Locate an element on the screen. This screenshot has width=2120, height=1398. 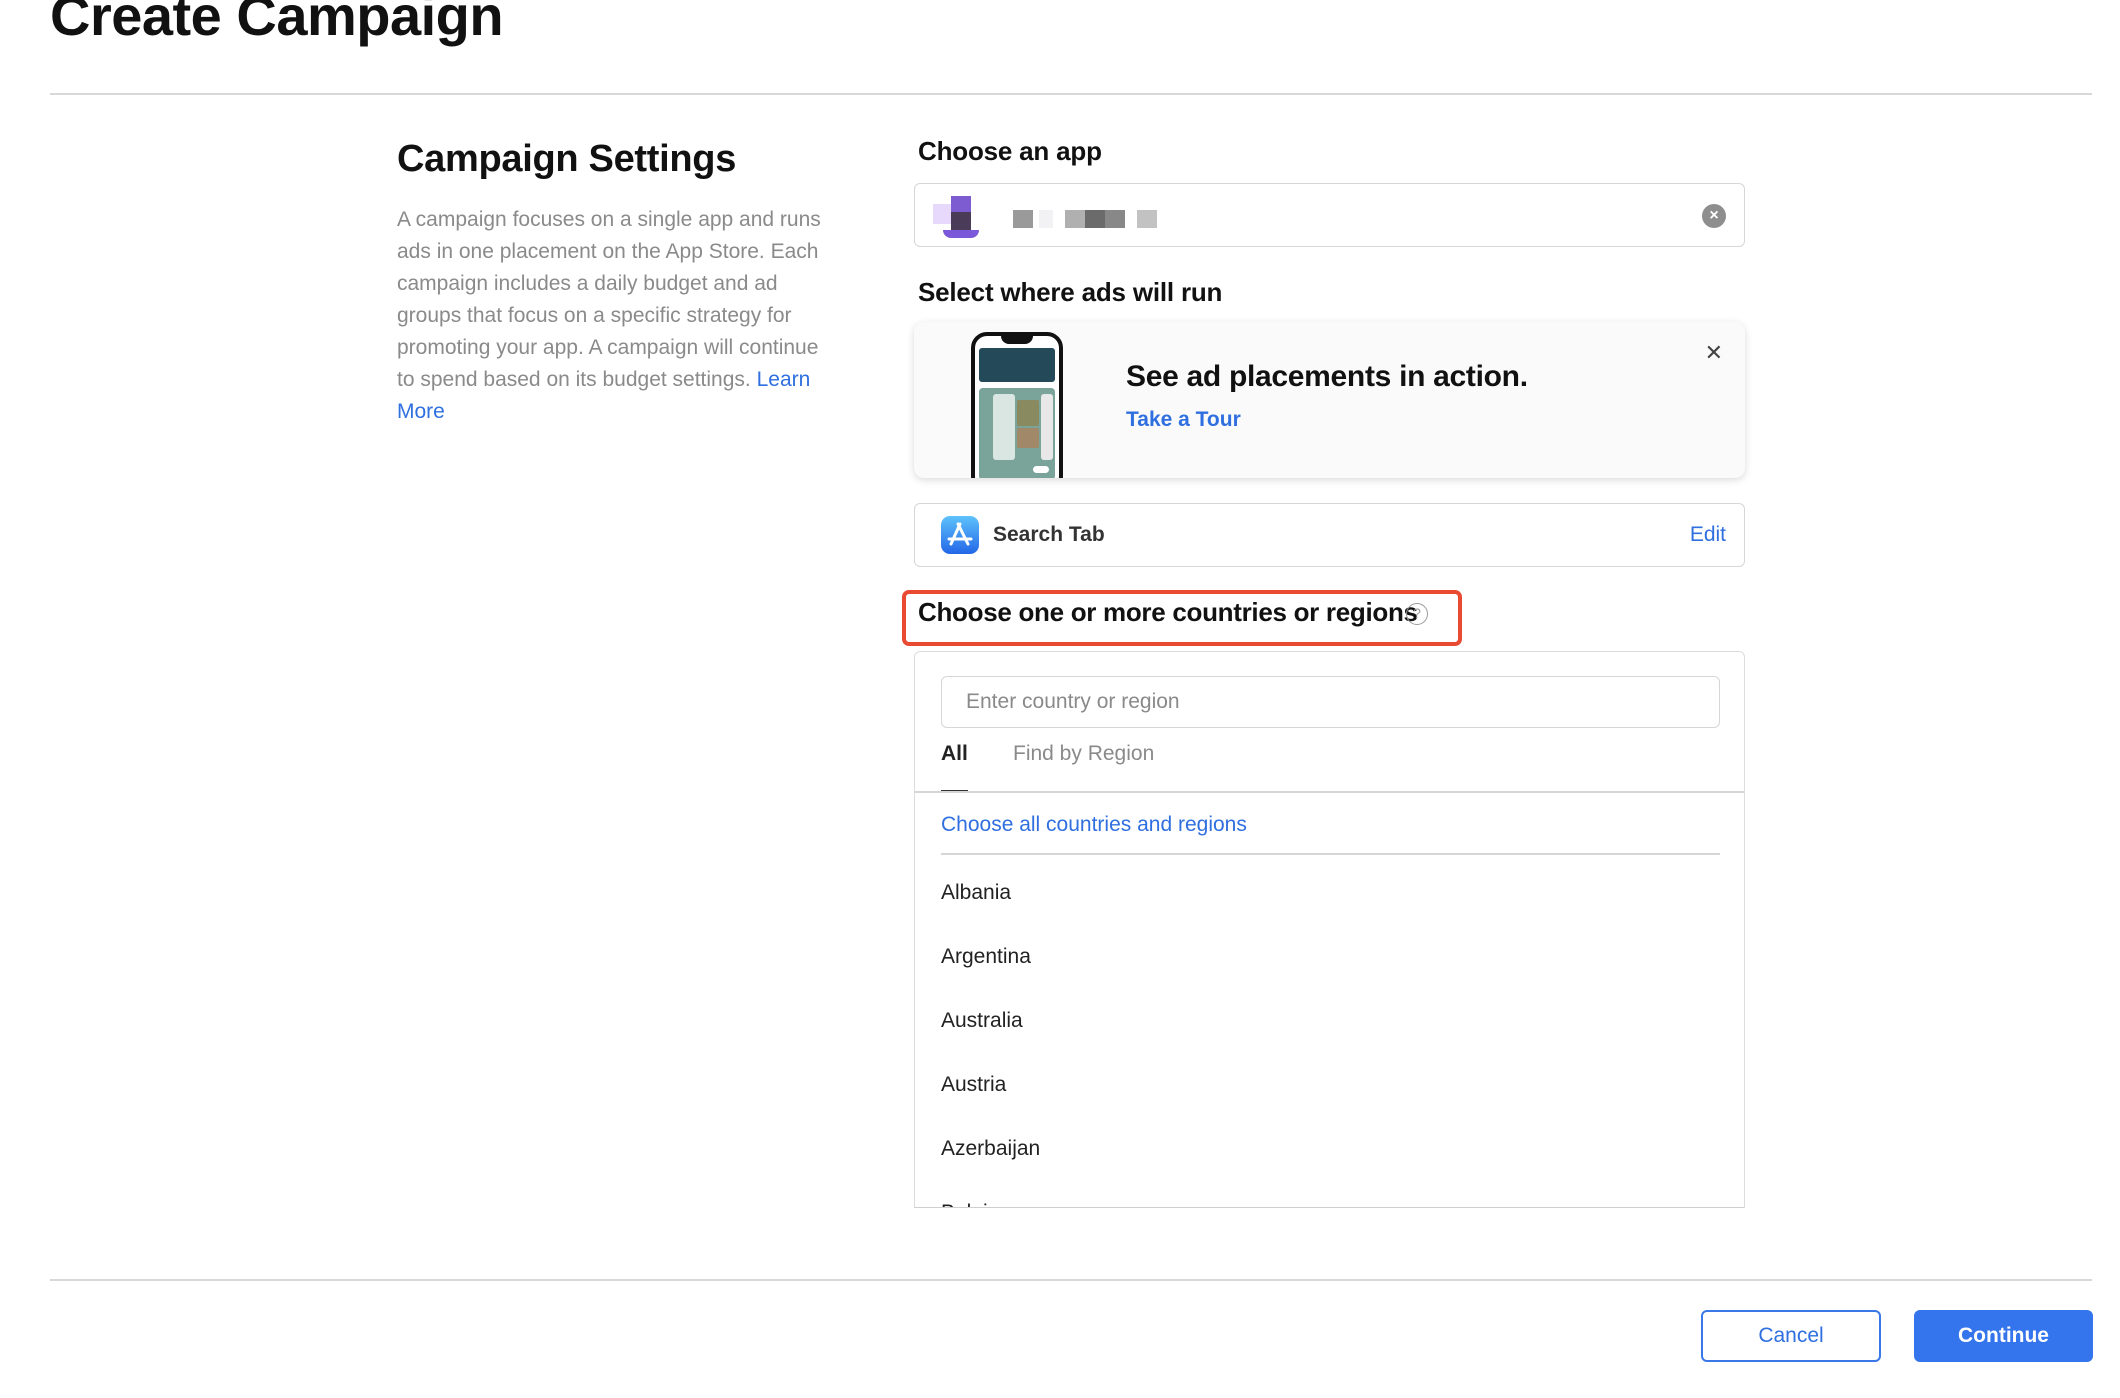
list-item: Belgium is located at coordinates (1330, 1203).